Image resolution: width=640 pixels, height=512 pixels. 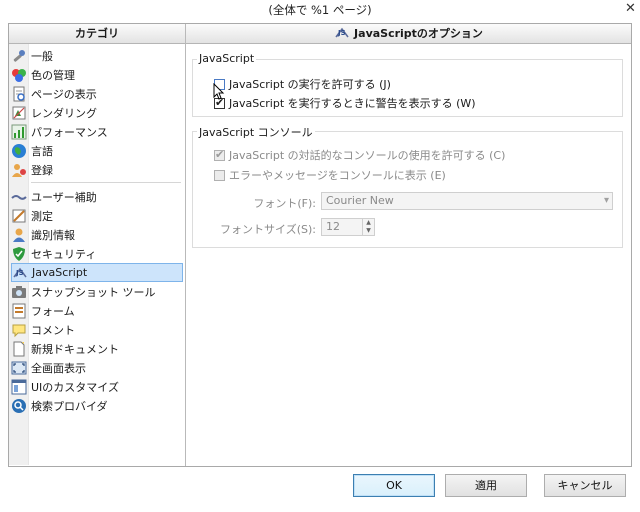 What do you see at coordinates (333, 226) in the screenshot?
I see `fontsize-value: 12` at bounding box center [333, 226].